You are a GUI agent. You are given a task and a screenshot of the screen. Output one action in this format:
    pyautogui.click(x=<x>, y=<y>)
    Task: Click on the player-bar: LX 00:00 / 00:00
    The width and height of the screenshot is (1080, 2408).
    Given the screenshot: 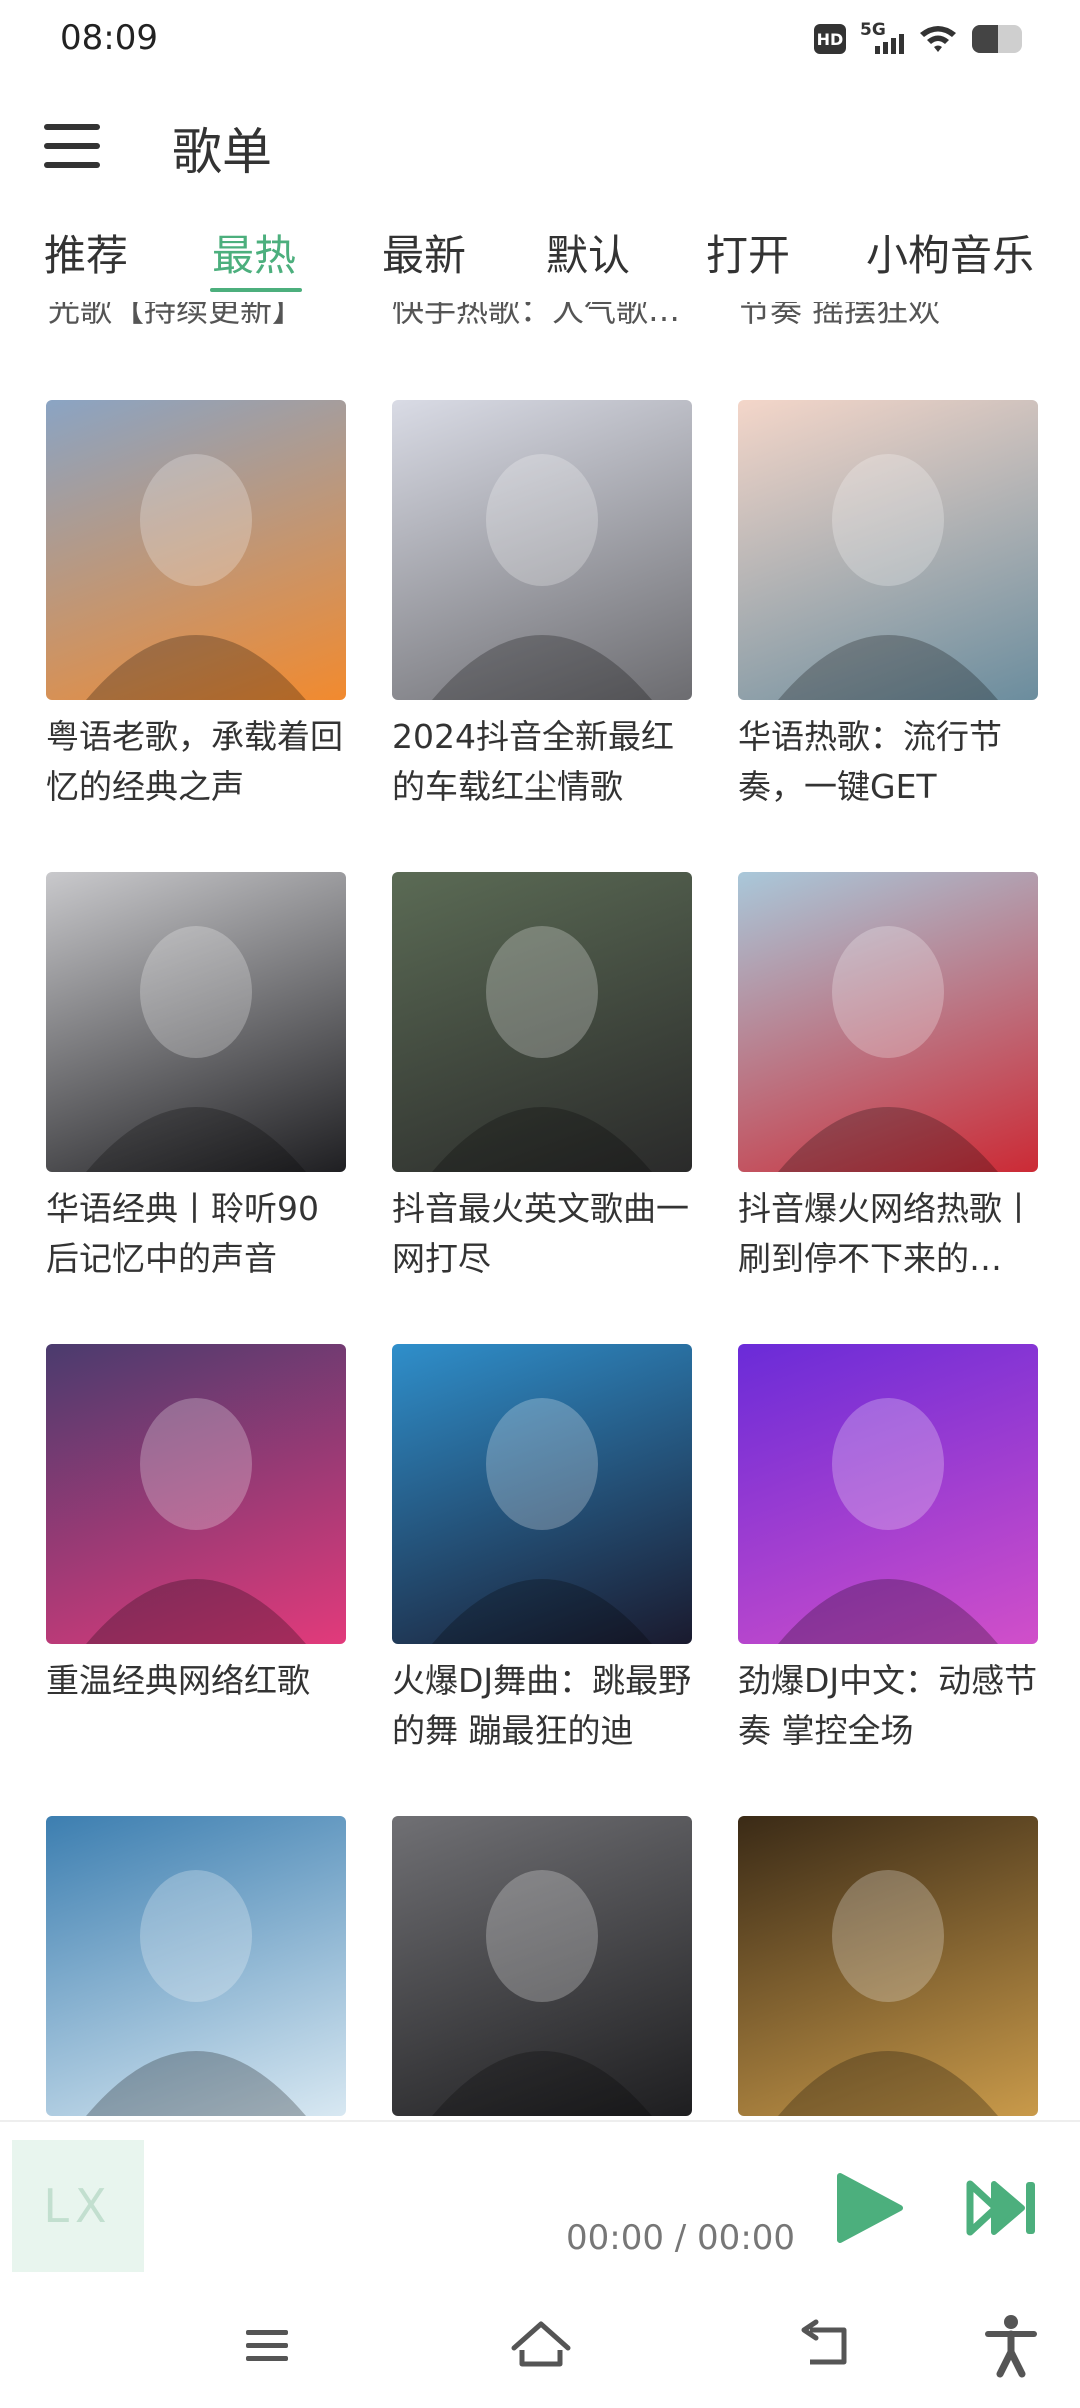 What is the action you would take?
    pyautogui.click(x=540, y=2206)
    